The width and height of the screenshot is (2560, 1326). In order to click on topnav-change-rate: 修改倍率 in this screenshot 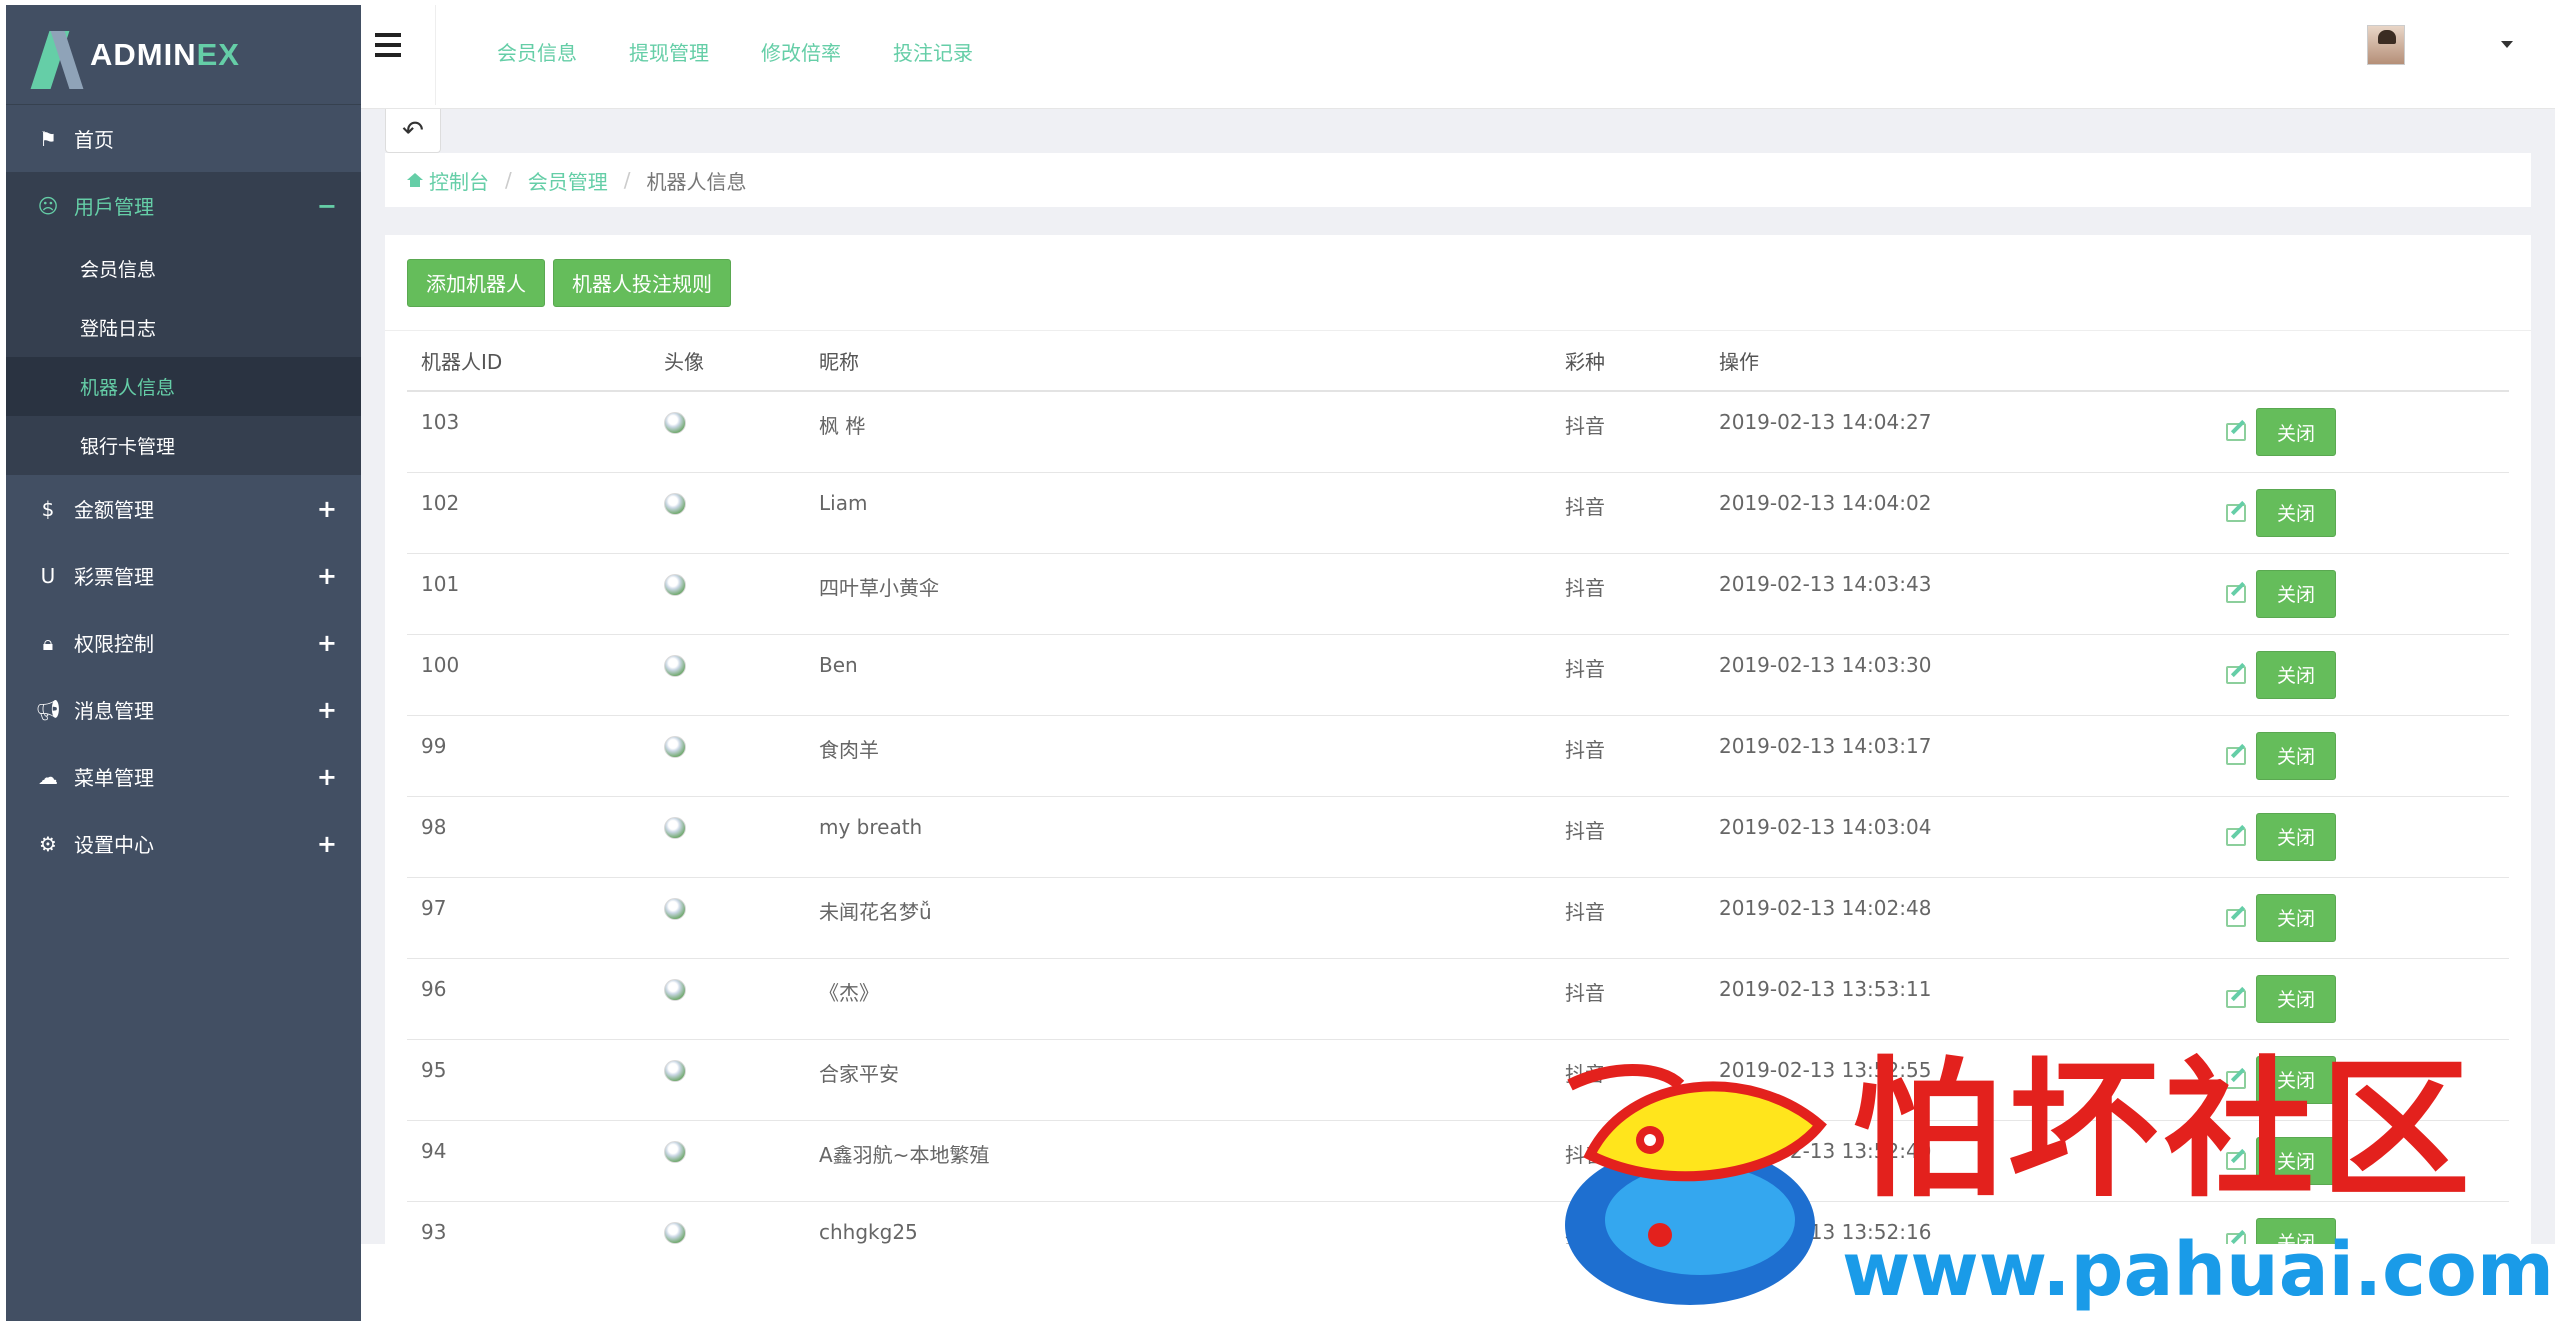, I will do `click(801, 51)`.